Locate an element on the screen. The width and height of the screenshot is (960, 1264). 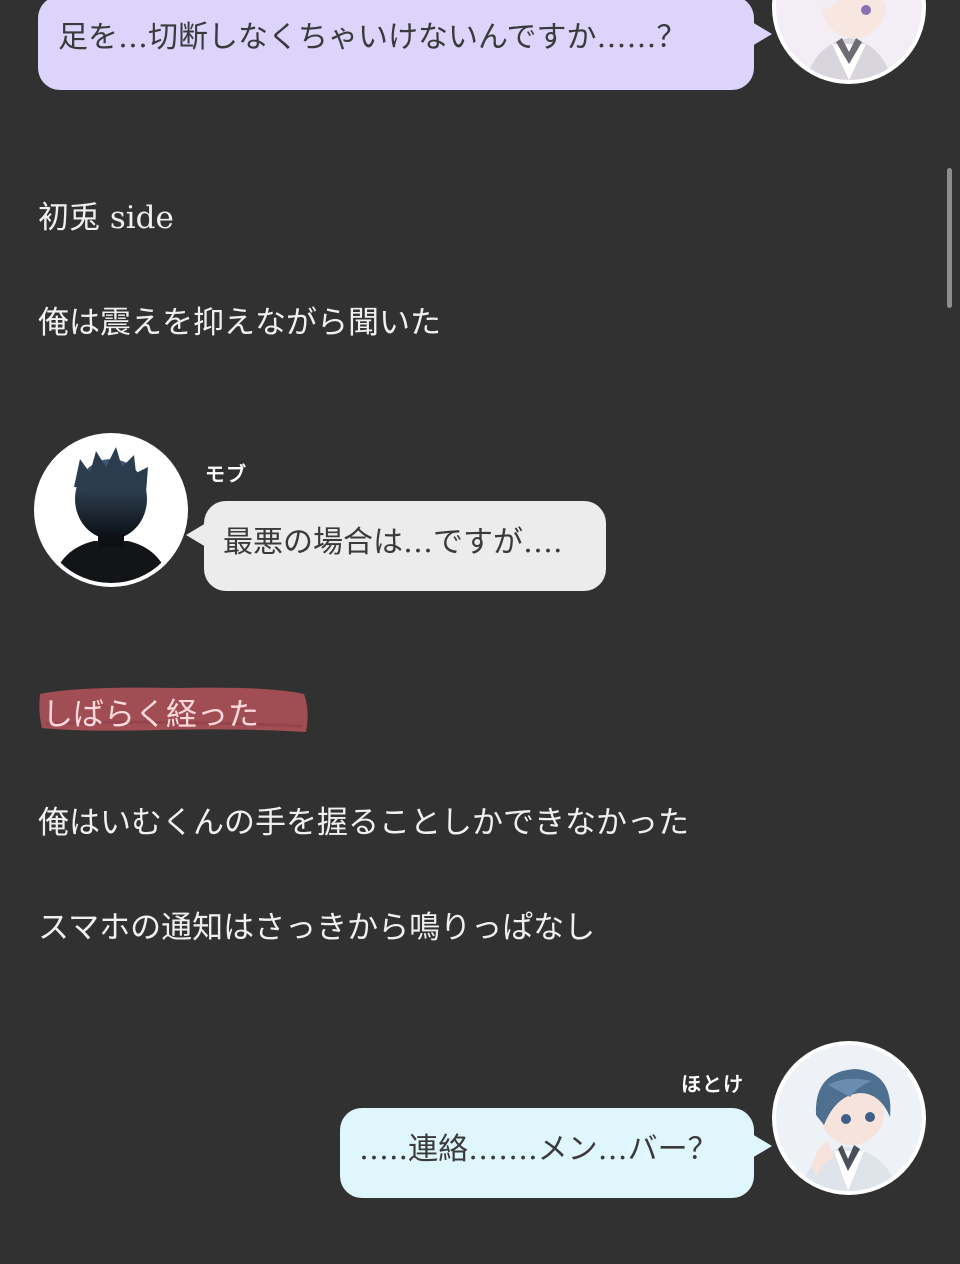
narration-line-3: スマホの通知はさっきから鳴りっぱなし is located at coordinates (317, 928).